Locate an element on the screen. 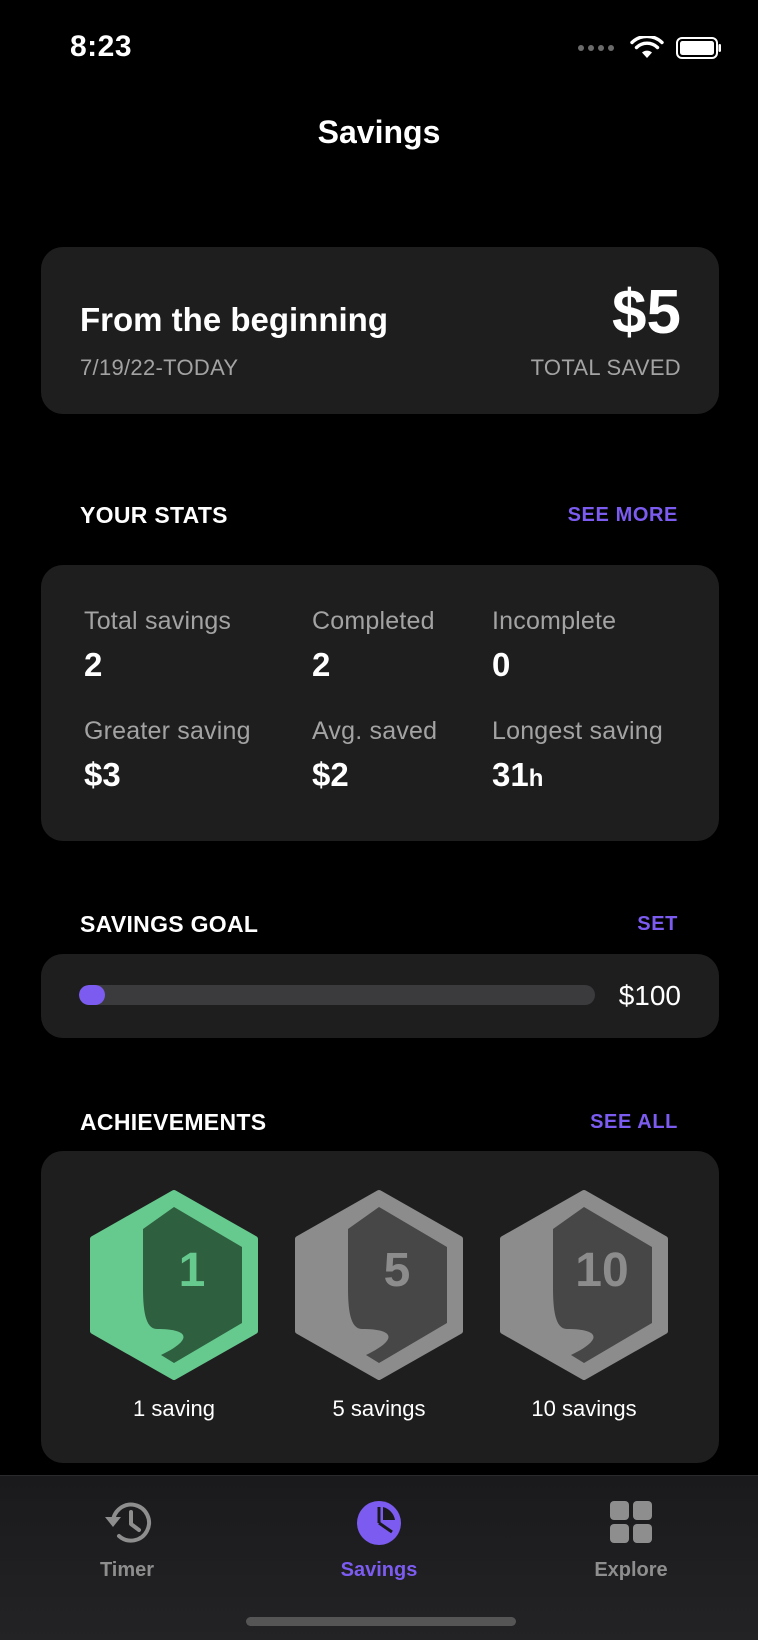 The height and width of the screenshot is (1640, 758). hexagon-badge-icon: 5 is located at coordinates (379, 1285).